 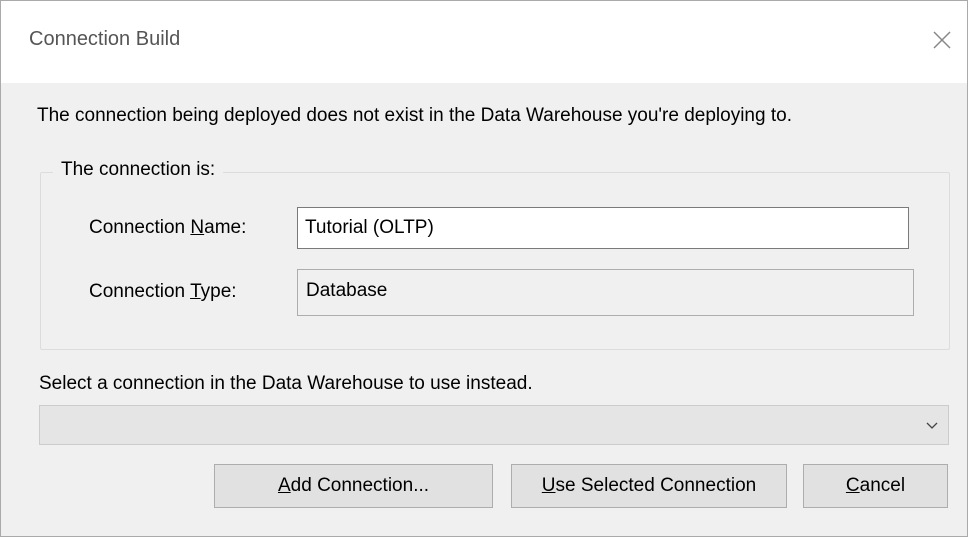 What do you see at coordinates (494, 425) in the screenshot?
I see `connection-select` at bounding box center [494, 425].